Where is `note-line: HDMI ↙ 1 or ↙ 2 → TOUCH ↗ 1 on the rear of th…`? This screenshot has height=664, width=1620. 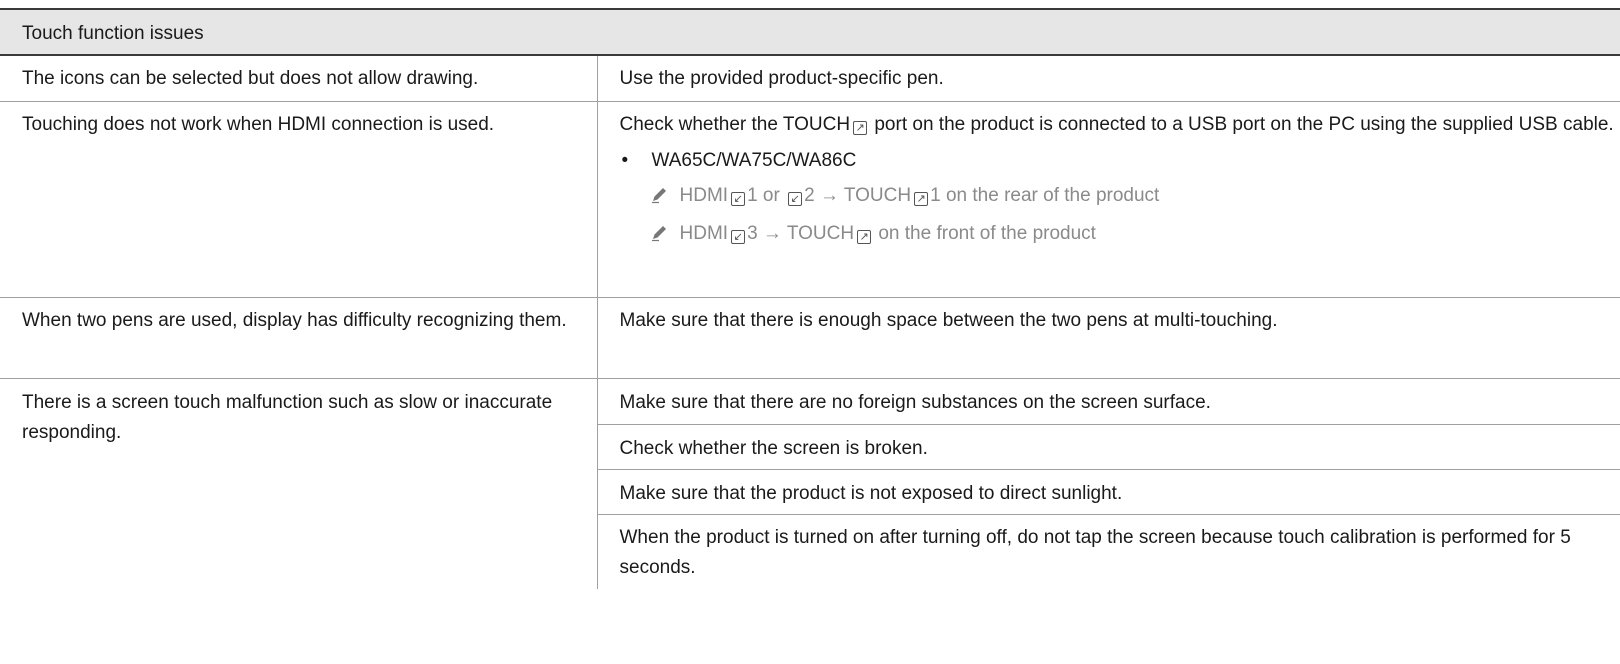 note-line: HDMI ↙ 1 or ↙ 2 → TOUCH ↗ 1 on the rear of th… is located at coordinates (1120, 197).